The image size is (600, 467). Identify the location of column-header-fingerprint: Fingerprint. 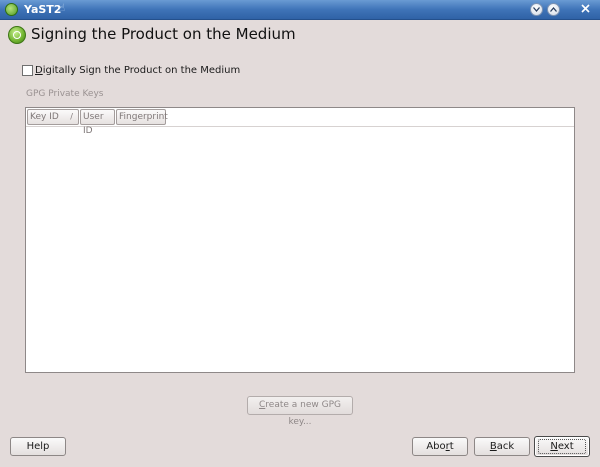
(142, 117).